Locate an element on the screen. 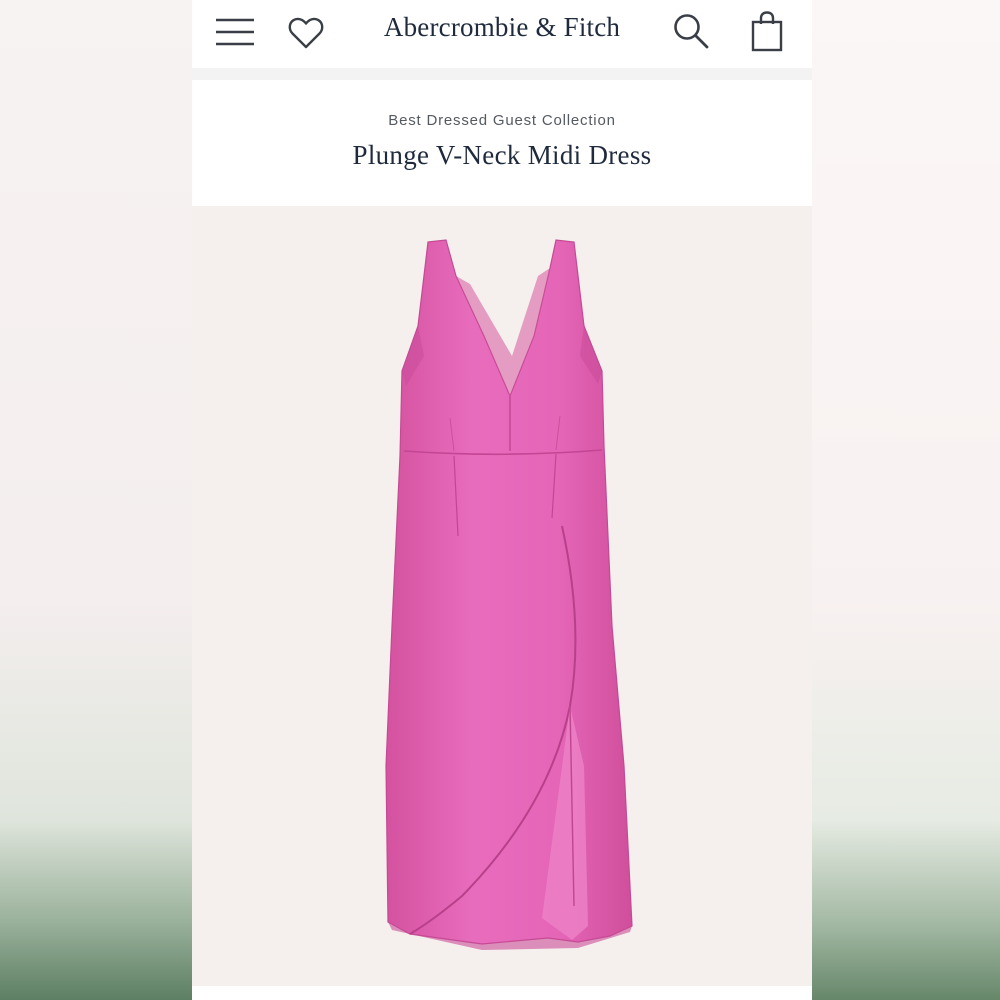 Image resolution: width=1000 pixels, height=1000 pixels. product-title: Plunge V-Neck Midi Dress is located at coordinates (502, 155).